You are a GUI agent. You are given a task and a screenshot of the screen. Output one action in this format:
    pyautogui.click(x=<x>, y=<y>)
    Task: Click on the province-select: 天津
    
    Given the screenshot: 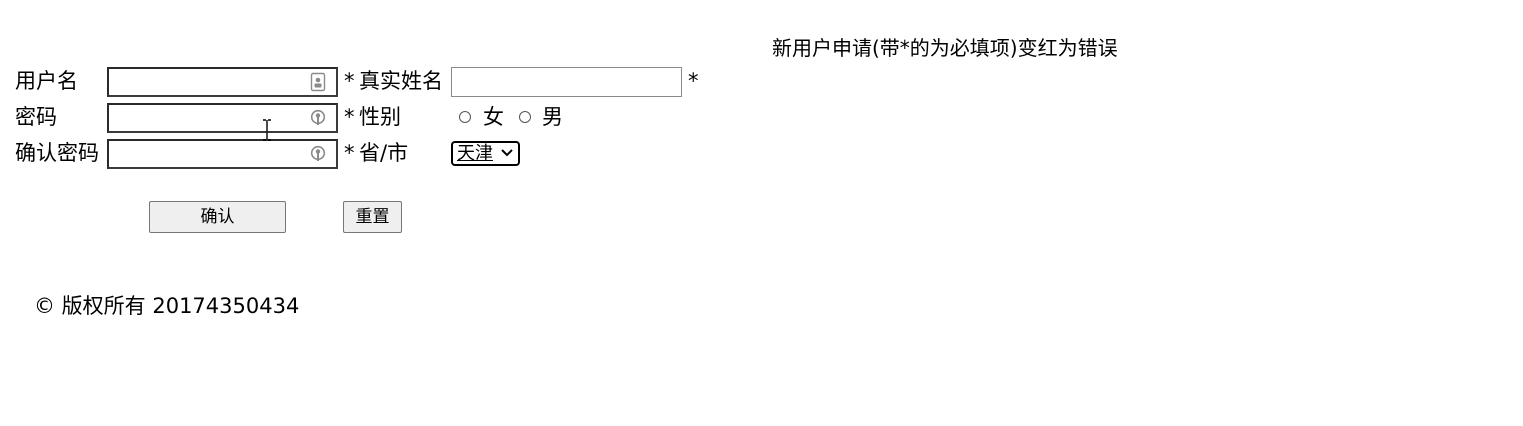 What is the action you would take?
    pyautogui.click(x=485, y=153)
    